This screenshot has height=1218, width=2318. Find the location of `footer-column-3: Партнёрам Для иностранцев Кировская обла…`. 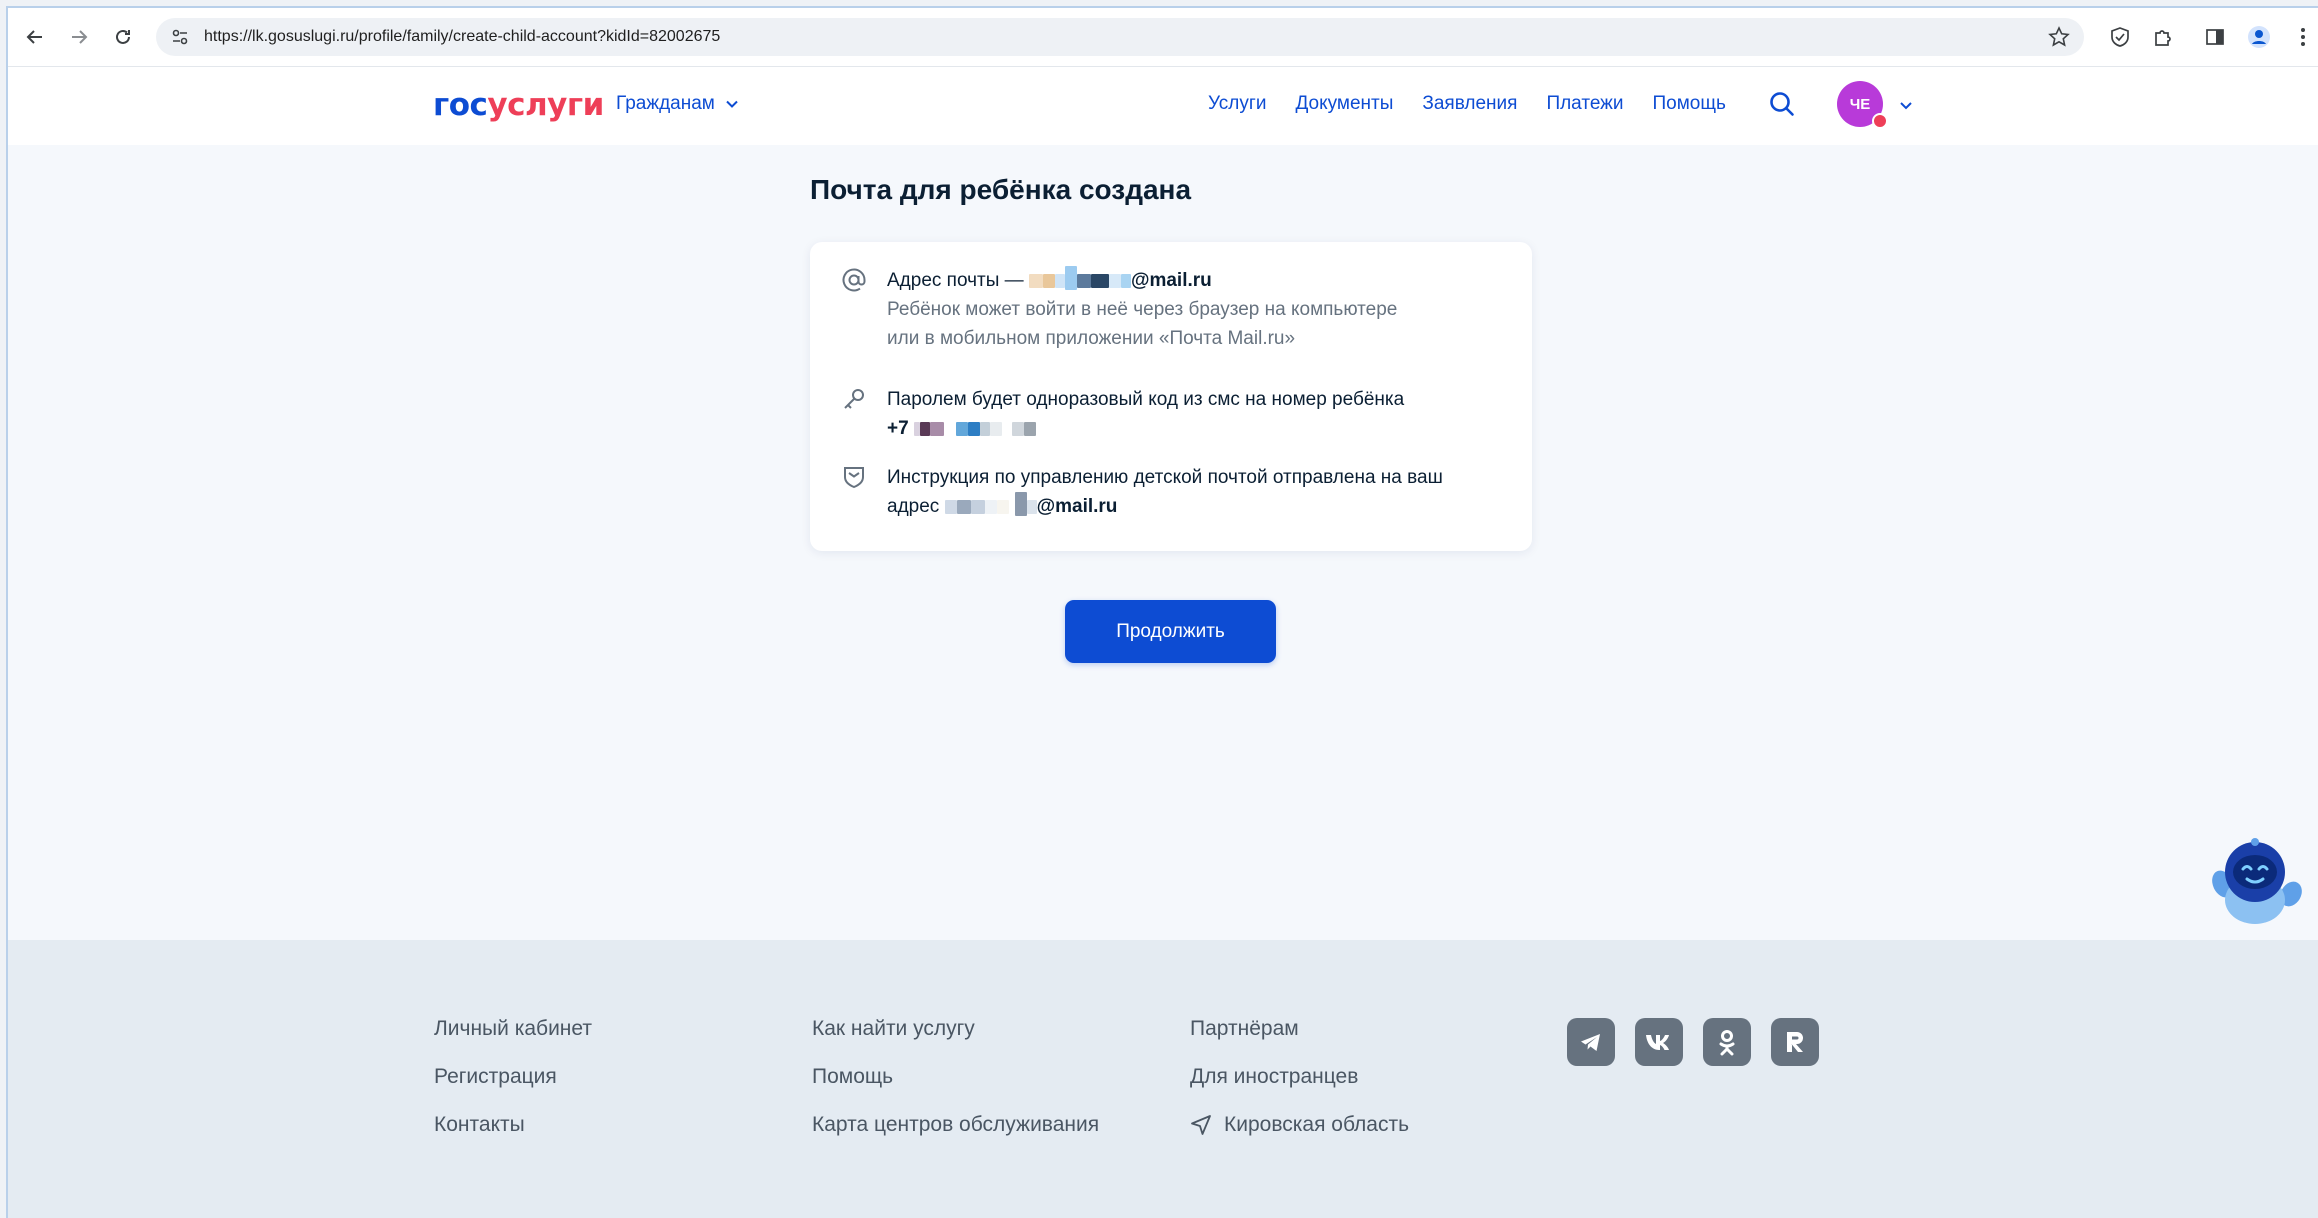

footer-column-3: Партнёрам Для иностранцев Кировская обла… is located at coordinates (1299, 1077).